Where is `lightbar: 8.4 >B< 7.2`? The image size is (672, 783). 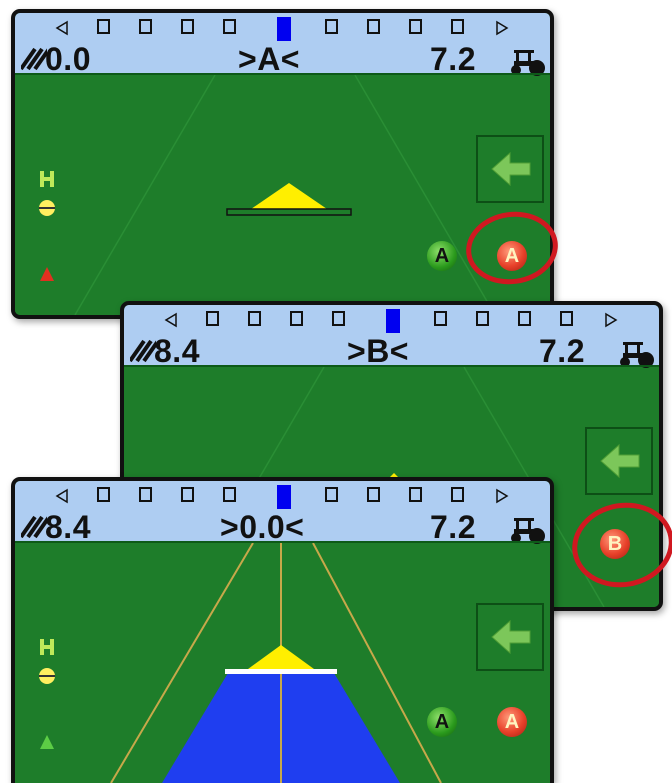
lightbar: 8.4 >B< 7.2 is located at coordinates (391, 337).